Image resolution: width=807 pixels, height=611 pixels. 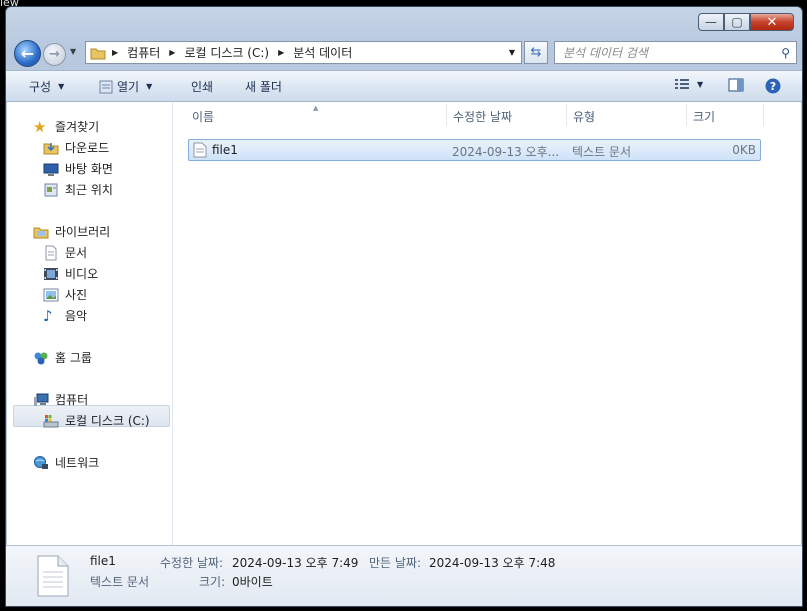 What do you see at coordinates (192, 563) in the screenshot?
I see `details-modified-label: 수정한 날짜:` at bounding box center [192, 563].